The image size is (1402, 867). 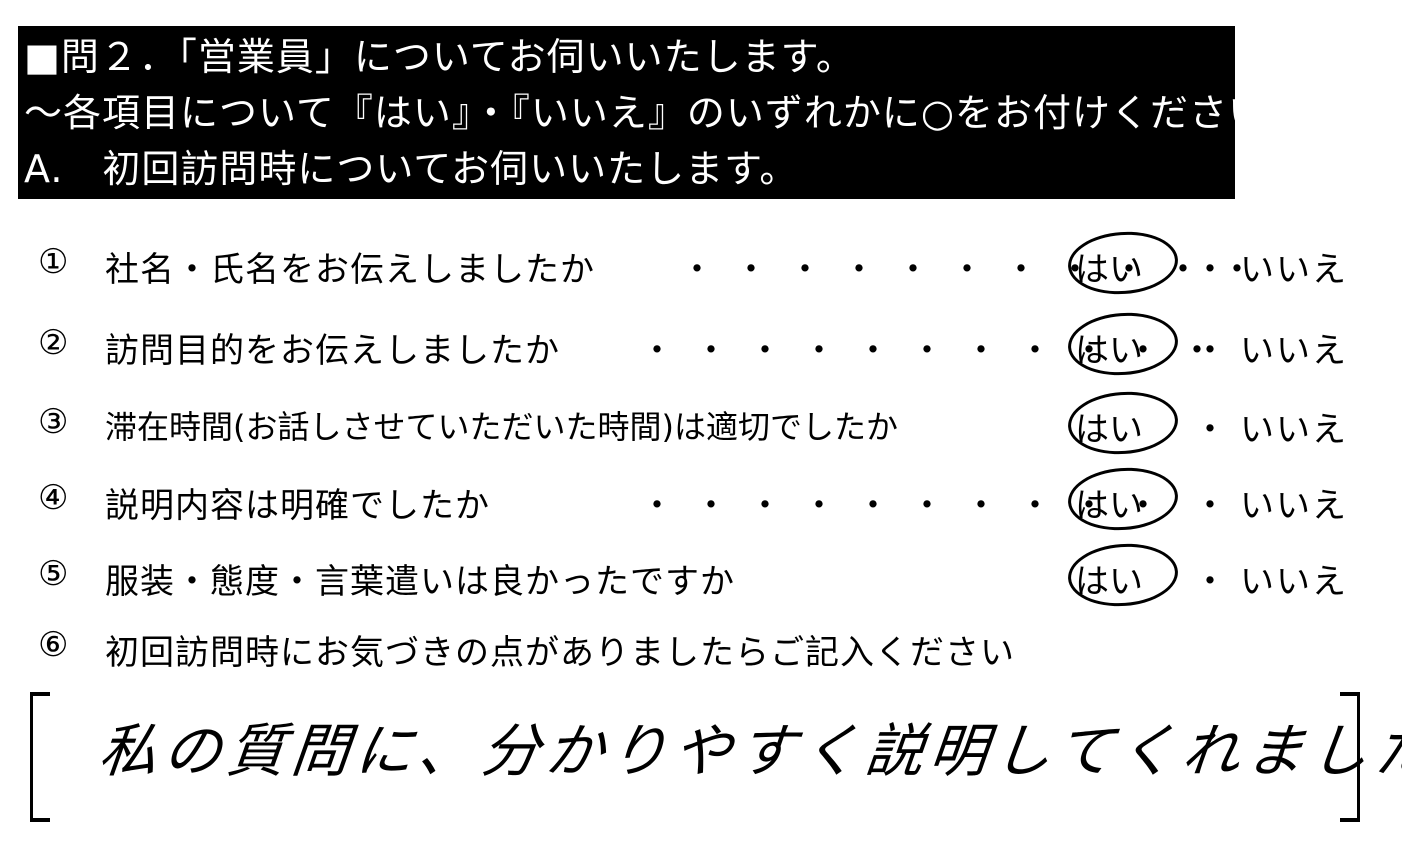 What do you see at coordinates (53, 343) in the screenshot?
I see `question-number: ②` at bounding box center [53, 343].